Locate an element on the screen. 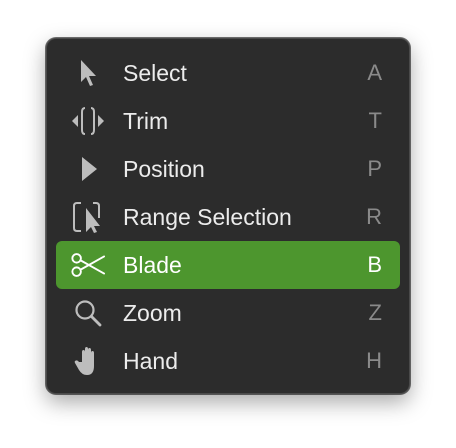  menu-item-shortcut: R is located at coordinates (374, 216).